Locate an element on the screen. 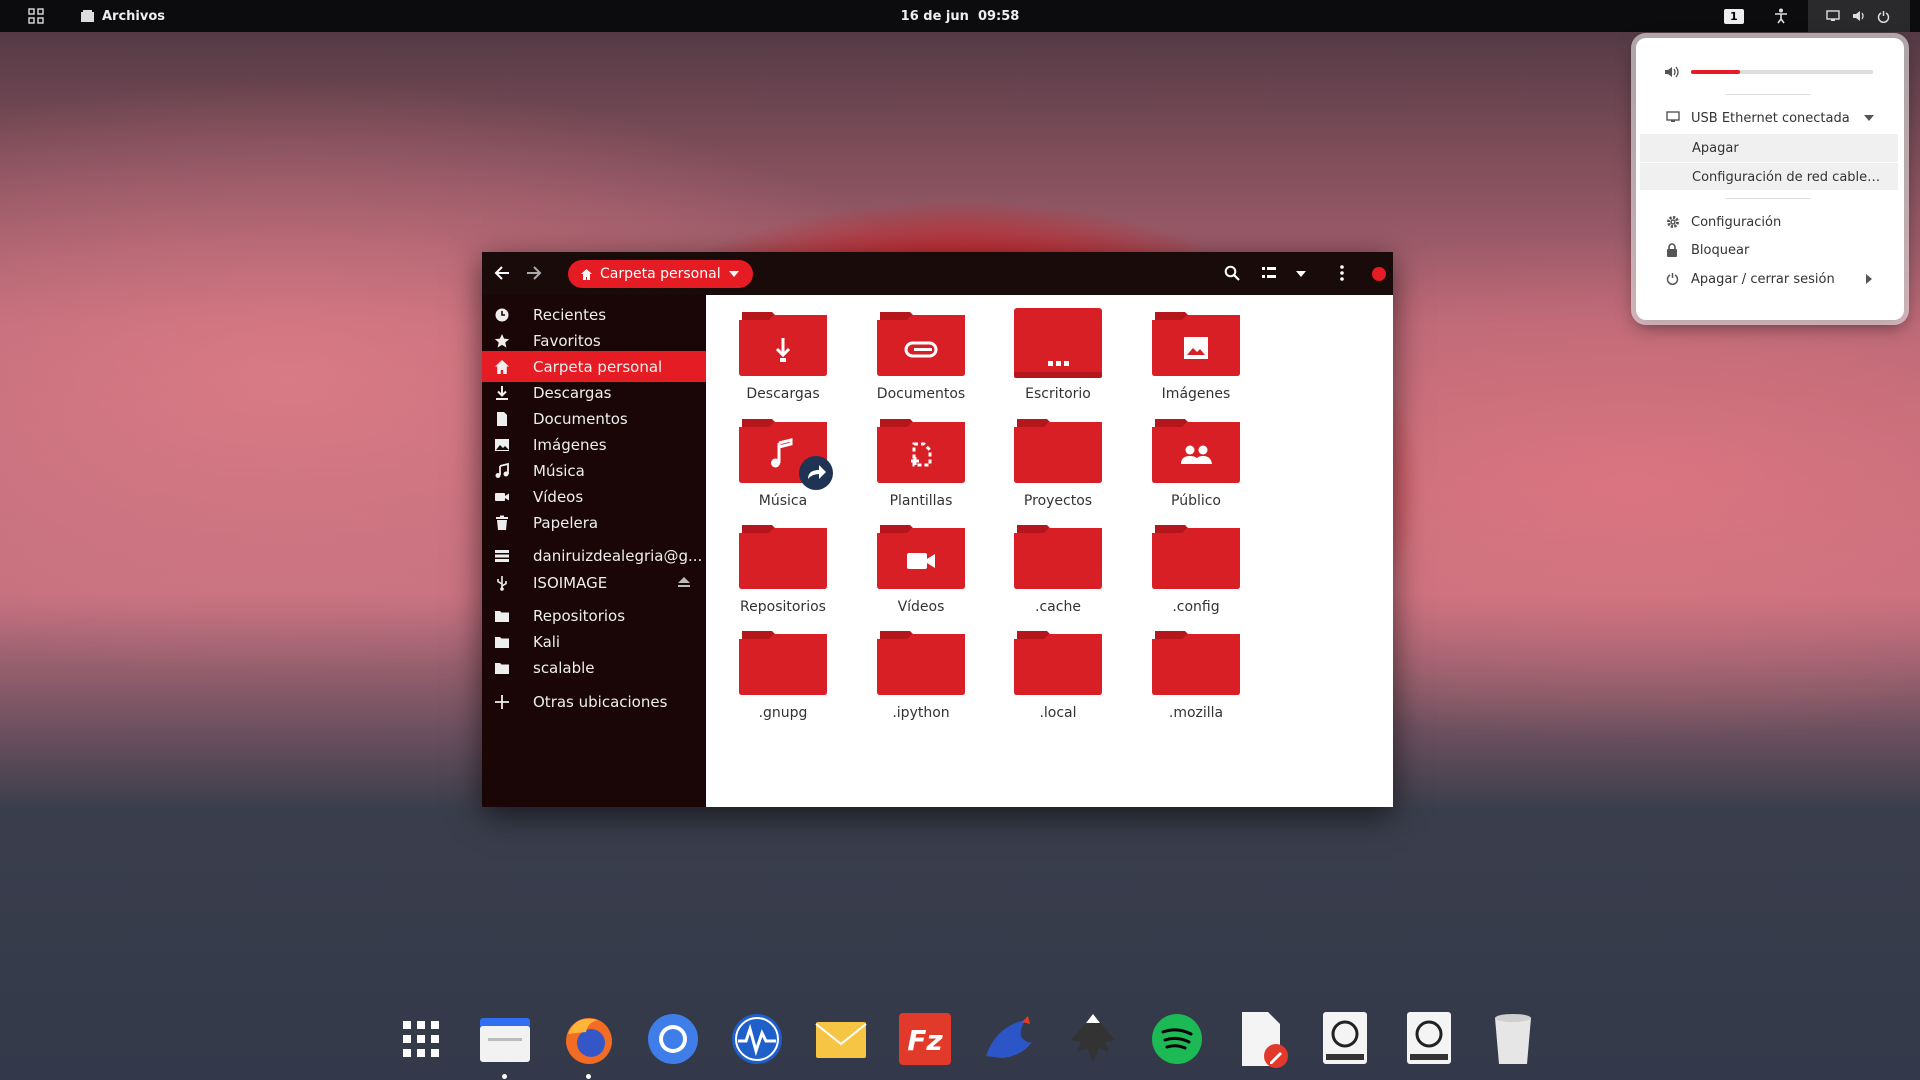 This screenshot has width=1920, height=1080. folder-item: Proyectos is located at coordinates (1058, 462).